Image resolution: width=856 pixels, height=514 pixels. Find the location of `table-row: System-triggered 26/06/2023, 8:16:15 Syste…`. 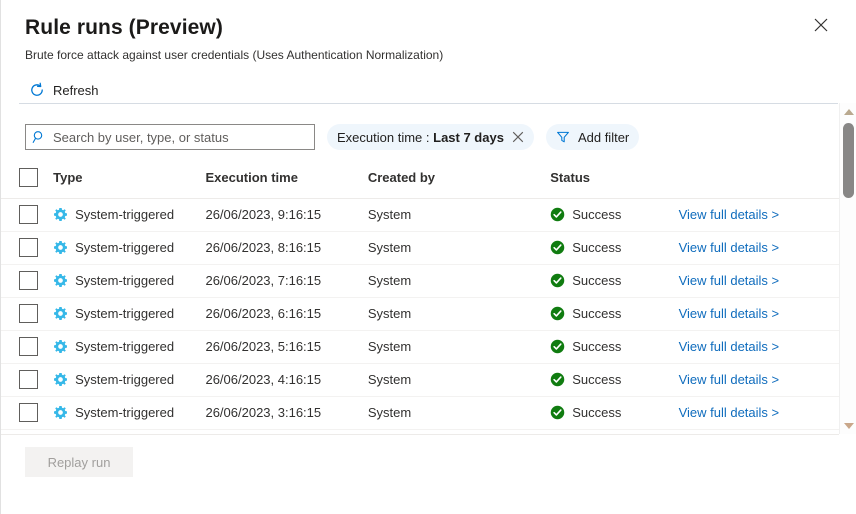

table-row: System-triggered 26/06/2023, 8:16:15 Syste… is located at coordinates (420, 248).